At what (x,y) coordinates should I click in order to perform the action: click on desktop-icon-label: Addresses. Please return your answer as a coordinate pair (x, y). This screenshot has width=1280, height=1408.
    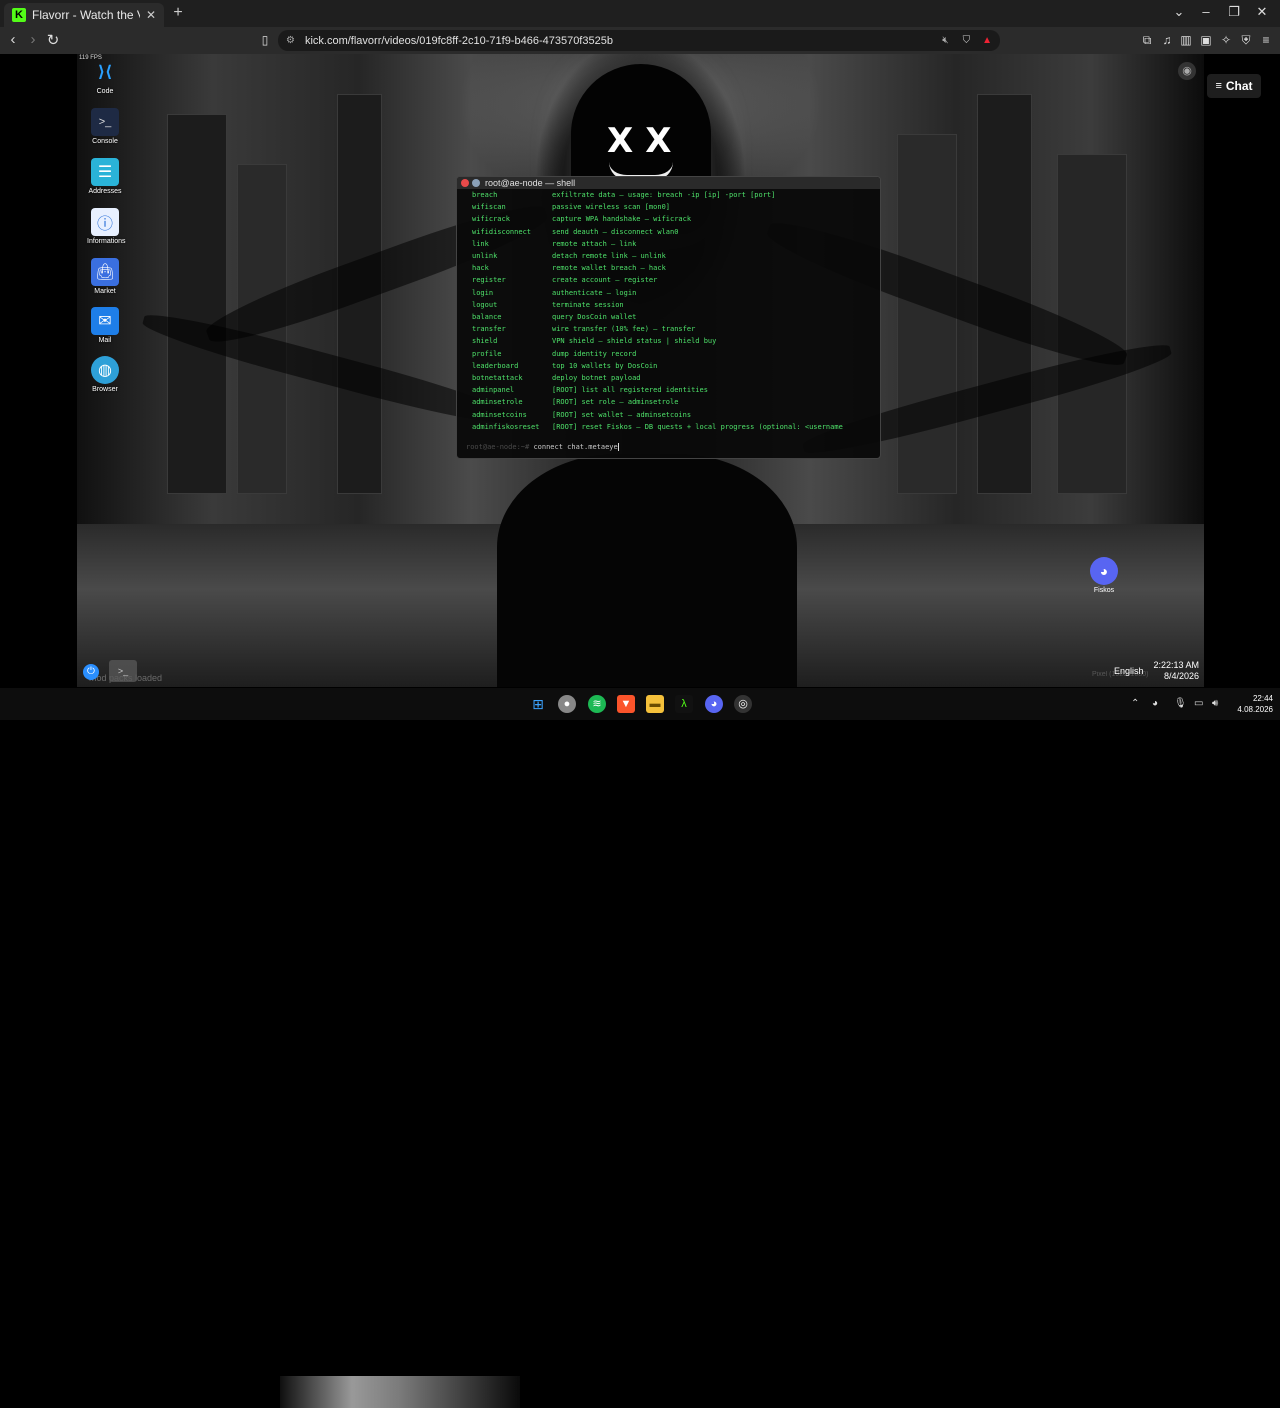
    Looking at the image, I should click on (105, 191).